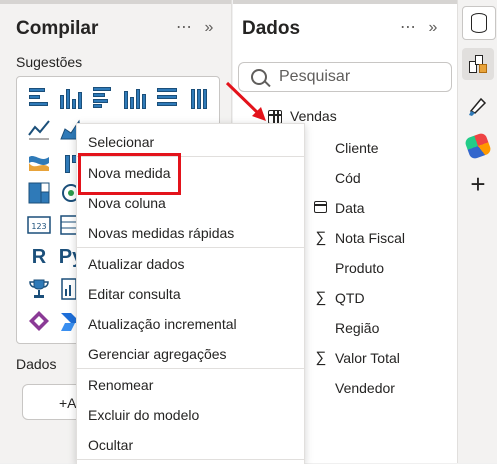 This screenshot has width=497, height=464. I want to click on calendar-icon, so click(320, 207).